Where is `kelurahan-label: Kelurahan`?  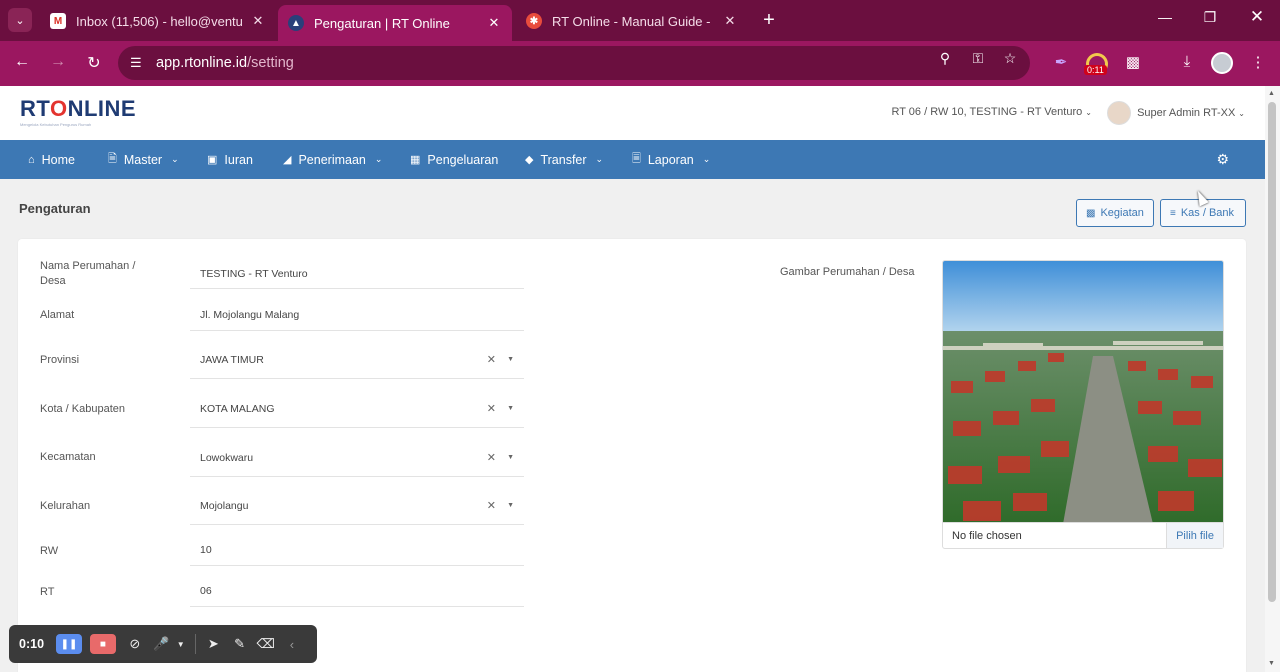
kelurahan-label: Kelurahan is located at coordinates (65, 506).